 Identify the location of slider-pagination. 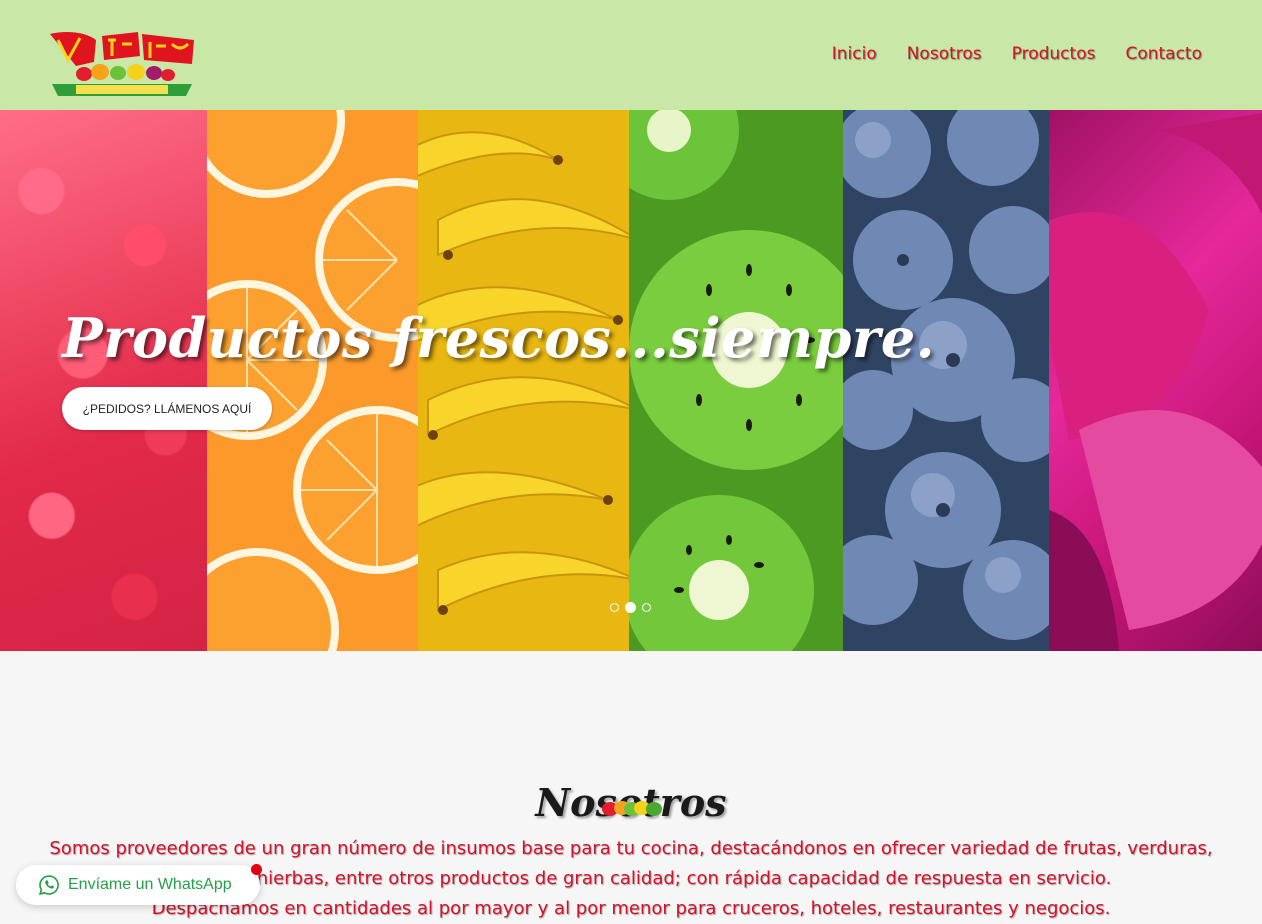
(630, 607).